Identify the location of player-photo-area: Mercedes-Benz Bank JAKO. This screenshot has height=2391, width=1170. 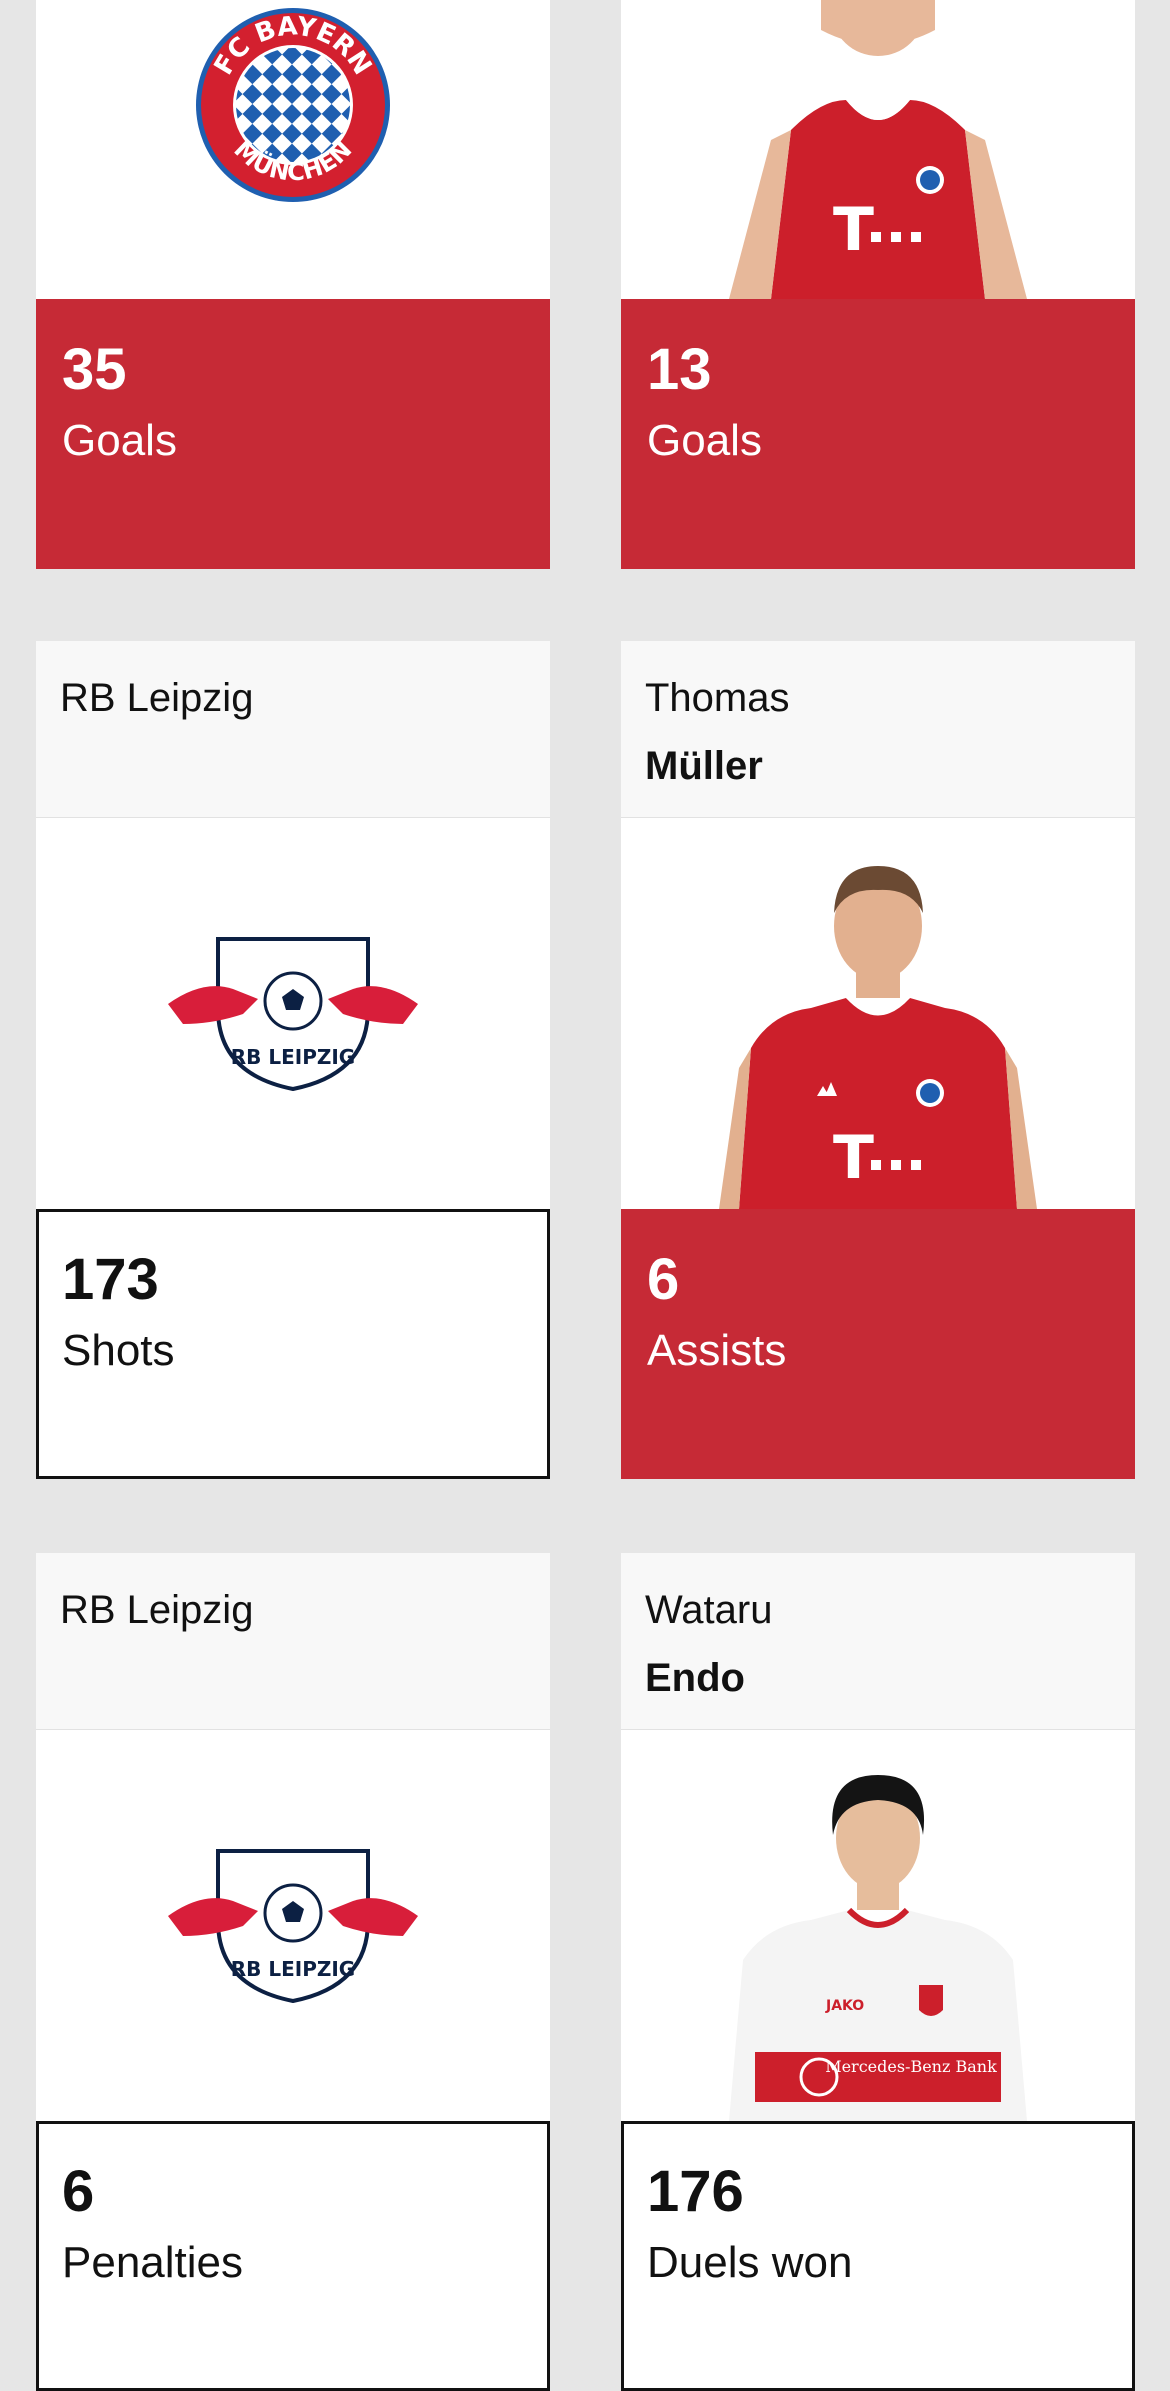
(878, 1925).